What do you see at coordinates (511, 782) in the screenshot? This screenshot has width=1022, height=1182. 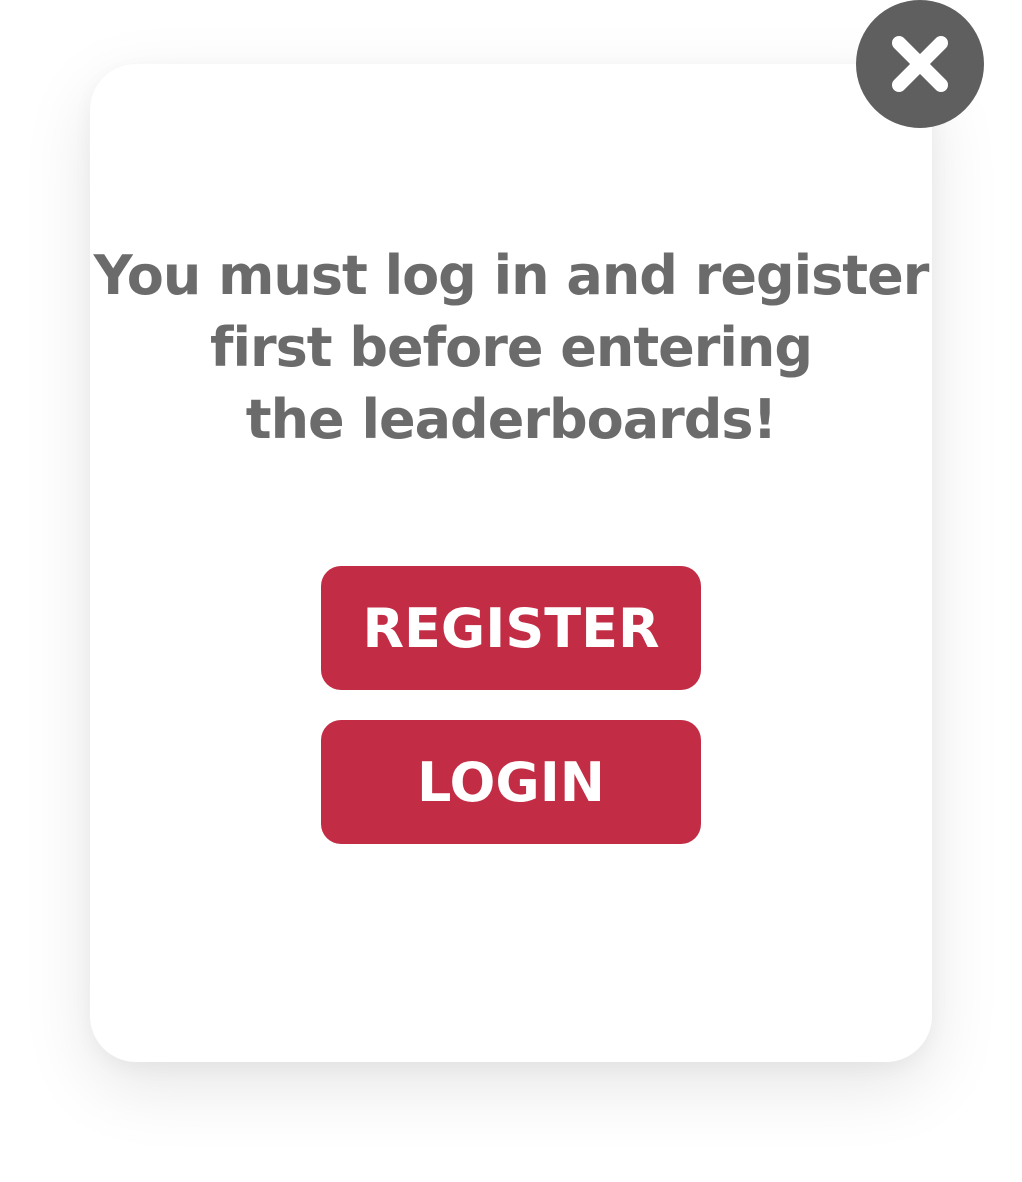 I see `login-button: LOGIN` at bounding box center [511, 782].